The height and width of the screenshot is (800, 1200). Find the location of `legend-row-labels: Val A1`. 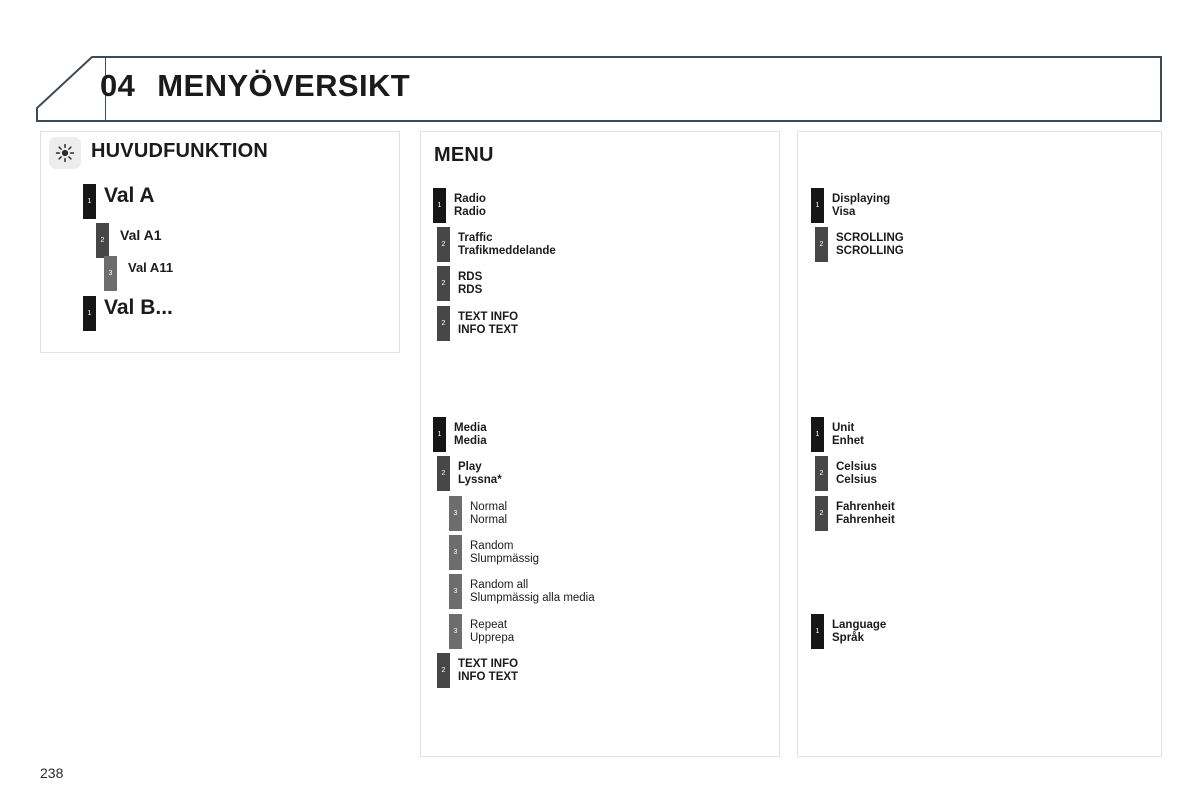

legend-row-labels: Val A1 is located at coordinates (141, 235).